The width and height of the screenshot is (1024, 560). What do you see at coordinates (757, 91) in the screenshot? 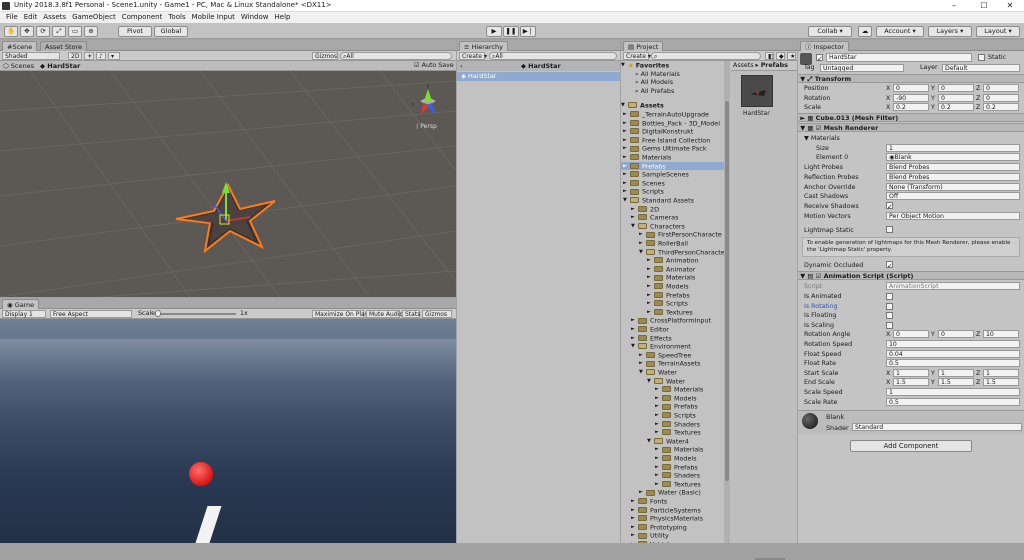
I see `hardstar-prefab-thumbnail` at bounding box center [757, 91].